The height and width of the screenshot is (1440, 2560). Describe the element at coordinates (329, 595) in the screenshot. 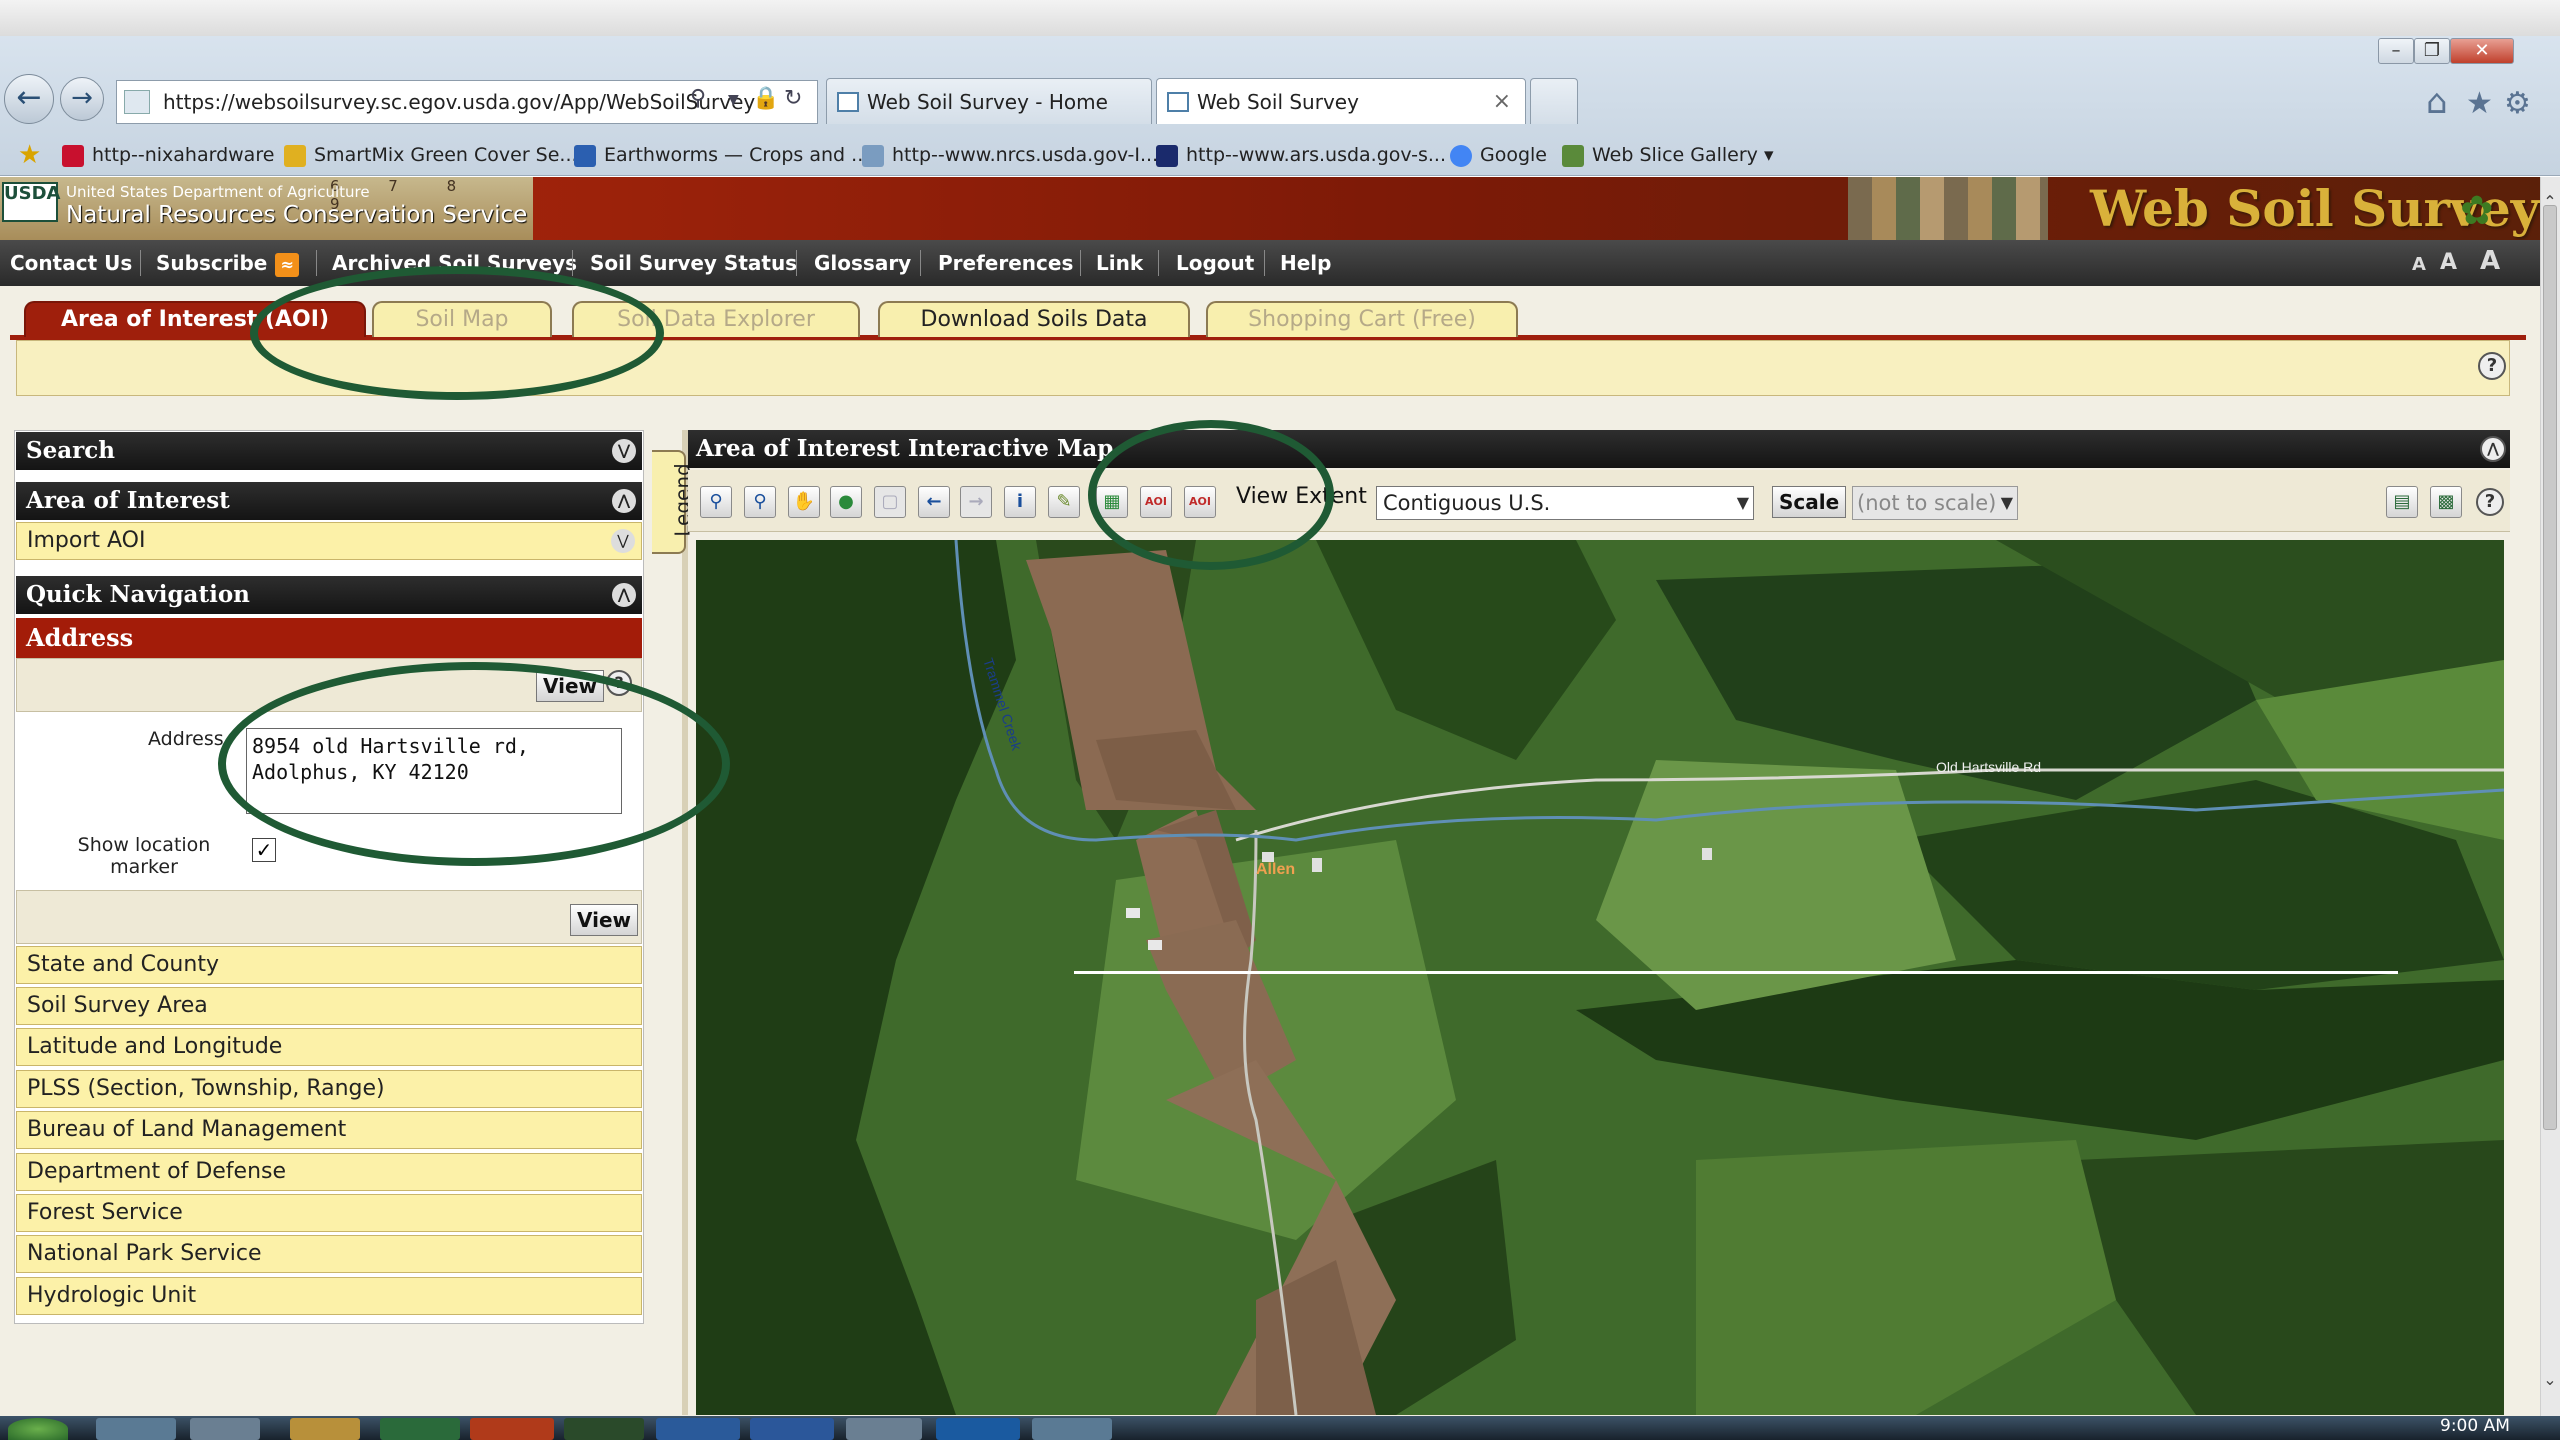

I see `quick-navigation-header: Quick Navigation ⋀` at that location.